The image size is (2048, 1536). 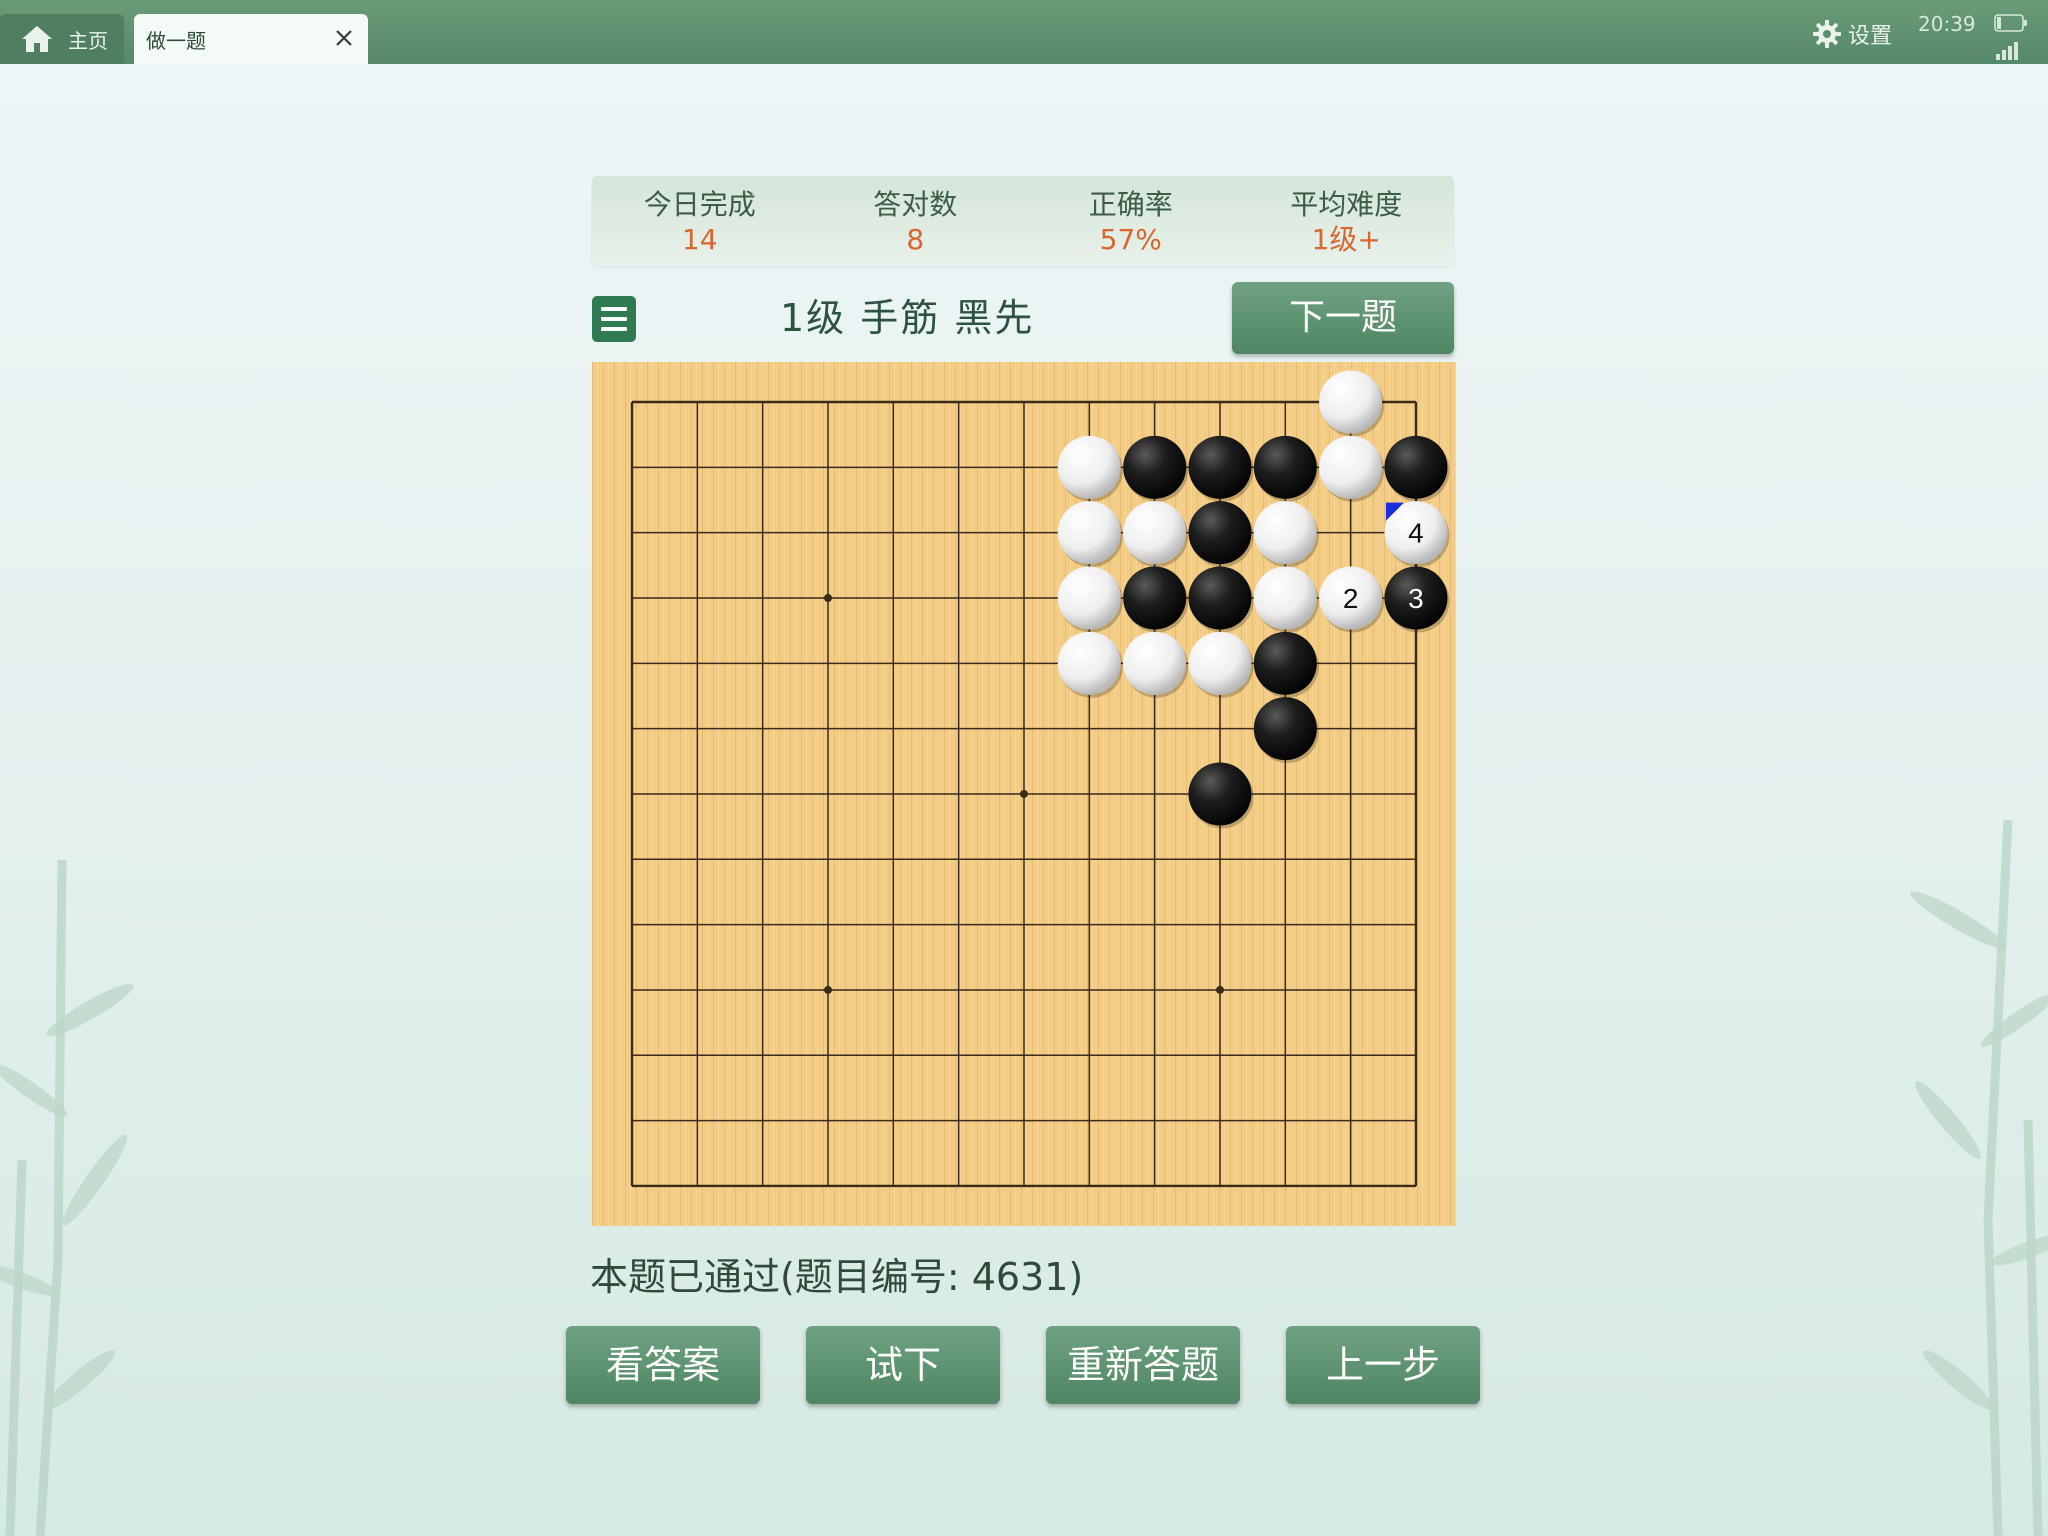 I want to click on home-icon, so click(x=37, y=39).